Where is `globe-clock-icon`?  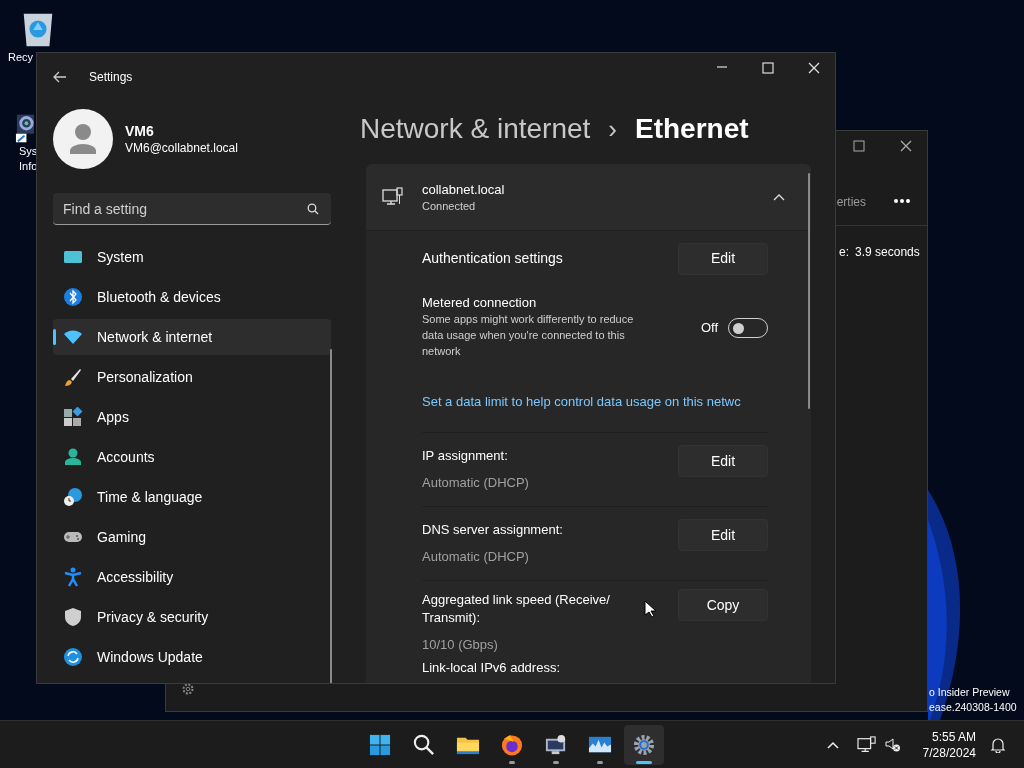 globe-clock-icon is located at coordinates (73, 497).